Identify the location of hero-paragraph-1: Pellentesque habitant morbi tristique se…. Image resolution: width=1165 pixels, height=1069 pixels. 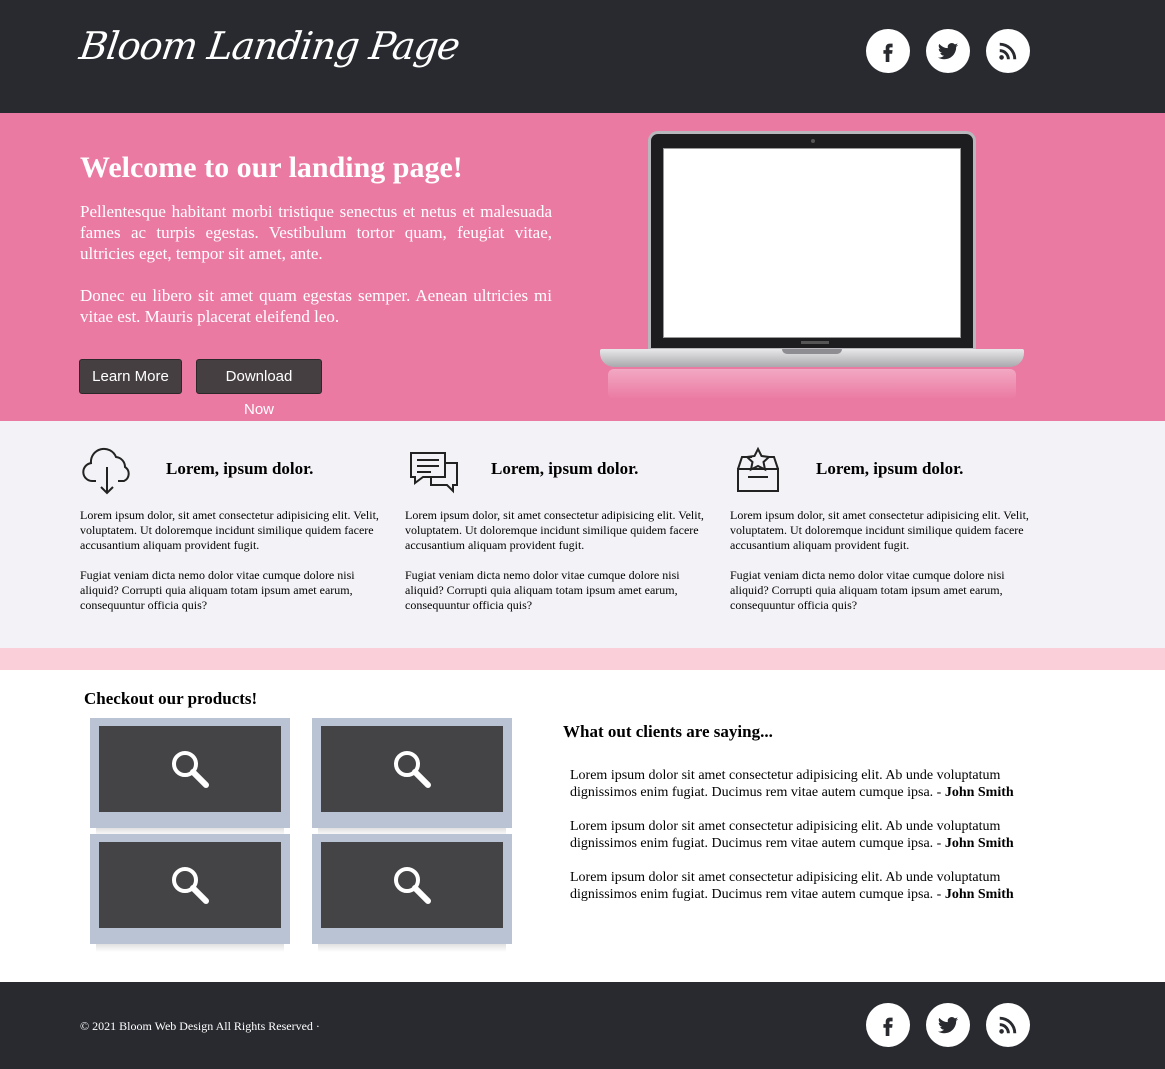
(316, 232).